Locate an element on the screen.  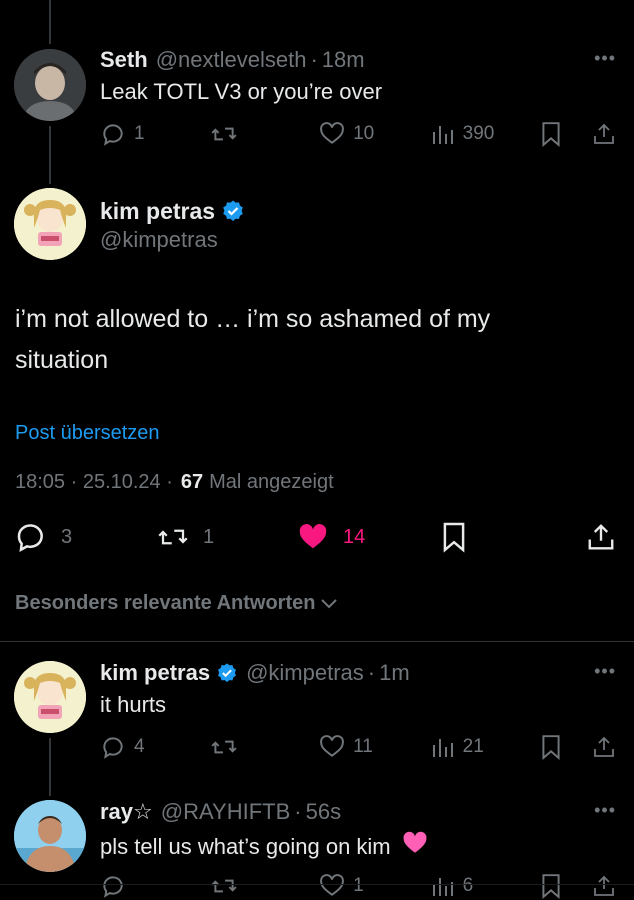
partial-action-icons is located at coordinates (358, 3).